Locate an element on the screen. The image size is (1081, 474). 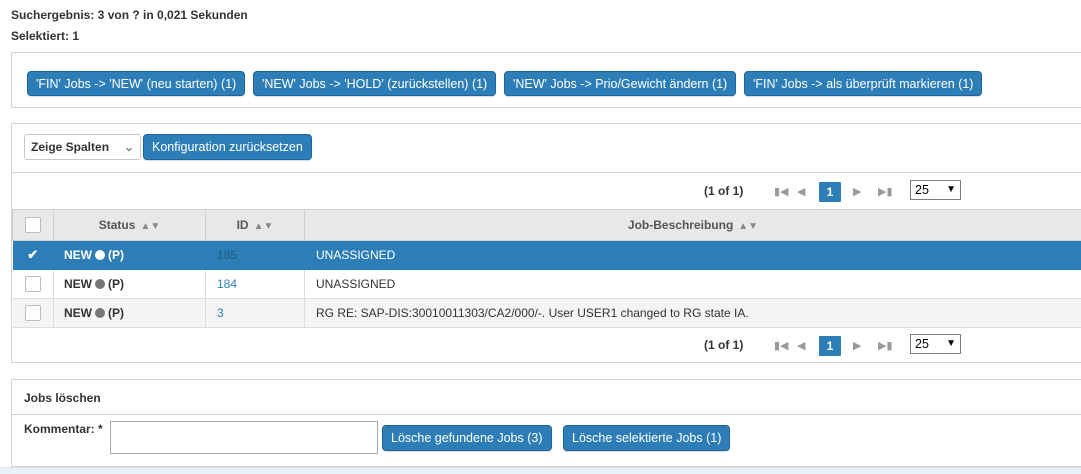
id-cell: 185 is located at coordinates (255, 255).